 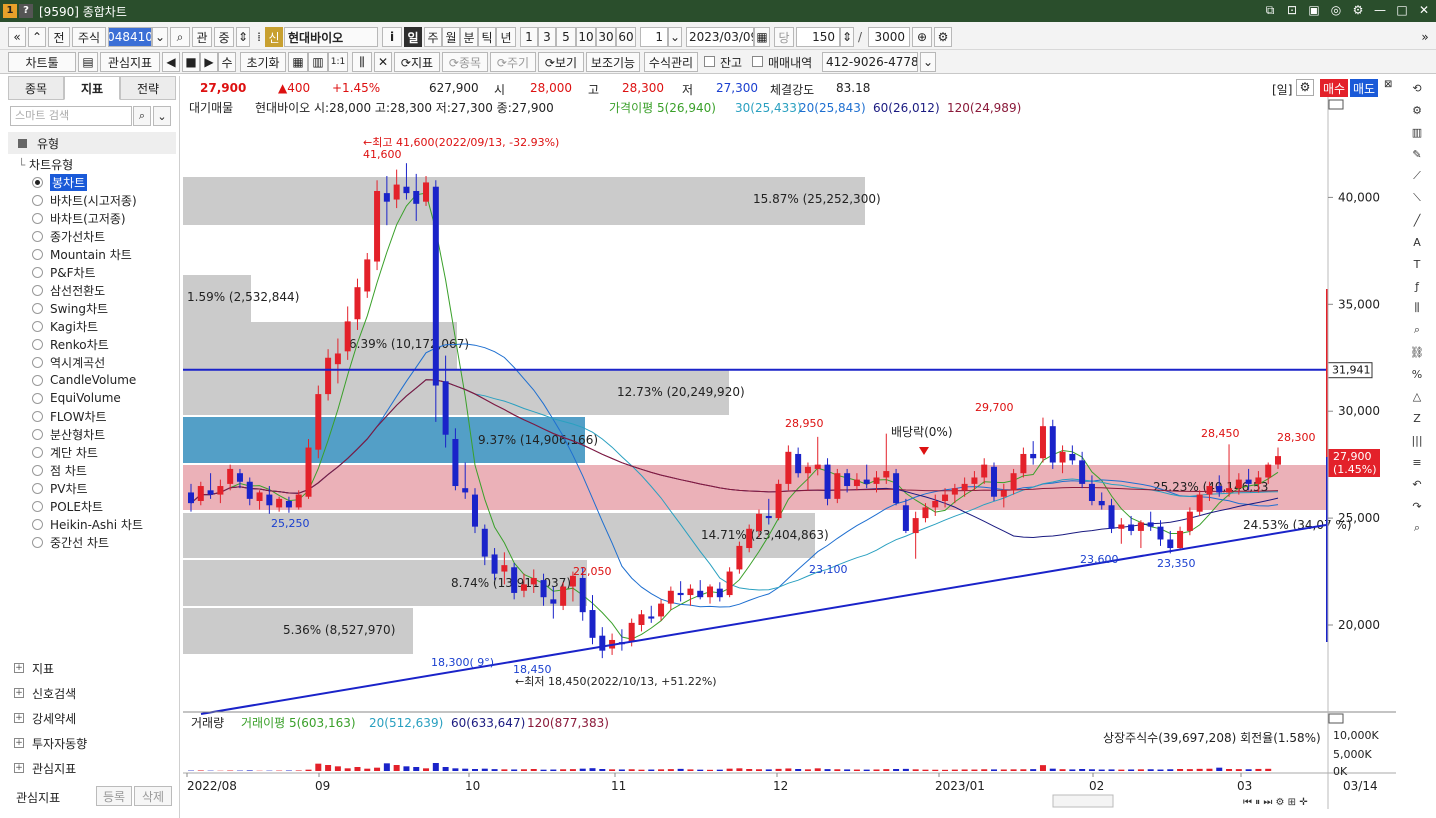 I want to click on cross-icon: ✕, so click(x=383, y=62).